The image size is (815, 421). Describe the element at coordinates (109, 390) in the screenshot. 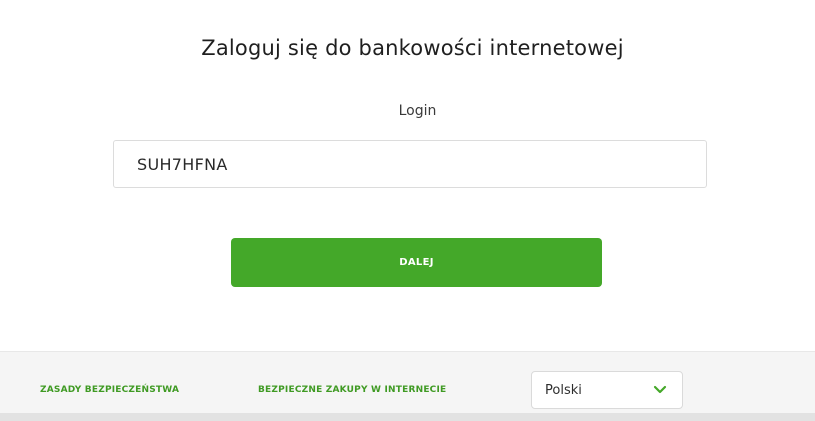

I see `security-rules-link: ZASADY BEZPIECZEŃSTWA` at that location.